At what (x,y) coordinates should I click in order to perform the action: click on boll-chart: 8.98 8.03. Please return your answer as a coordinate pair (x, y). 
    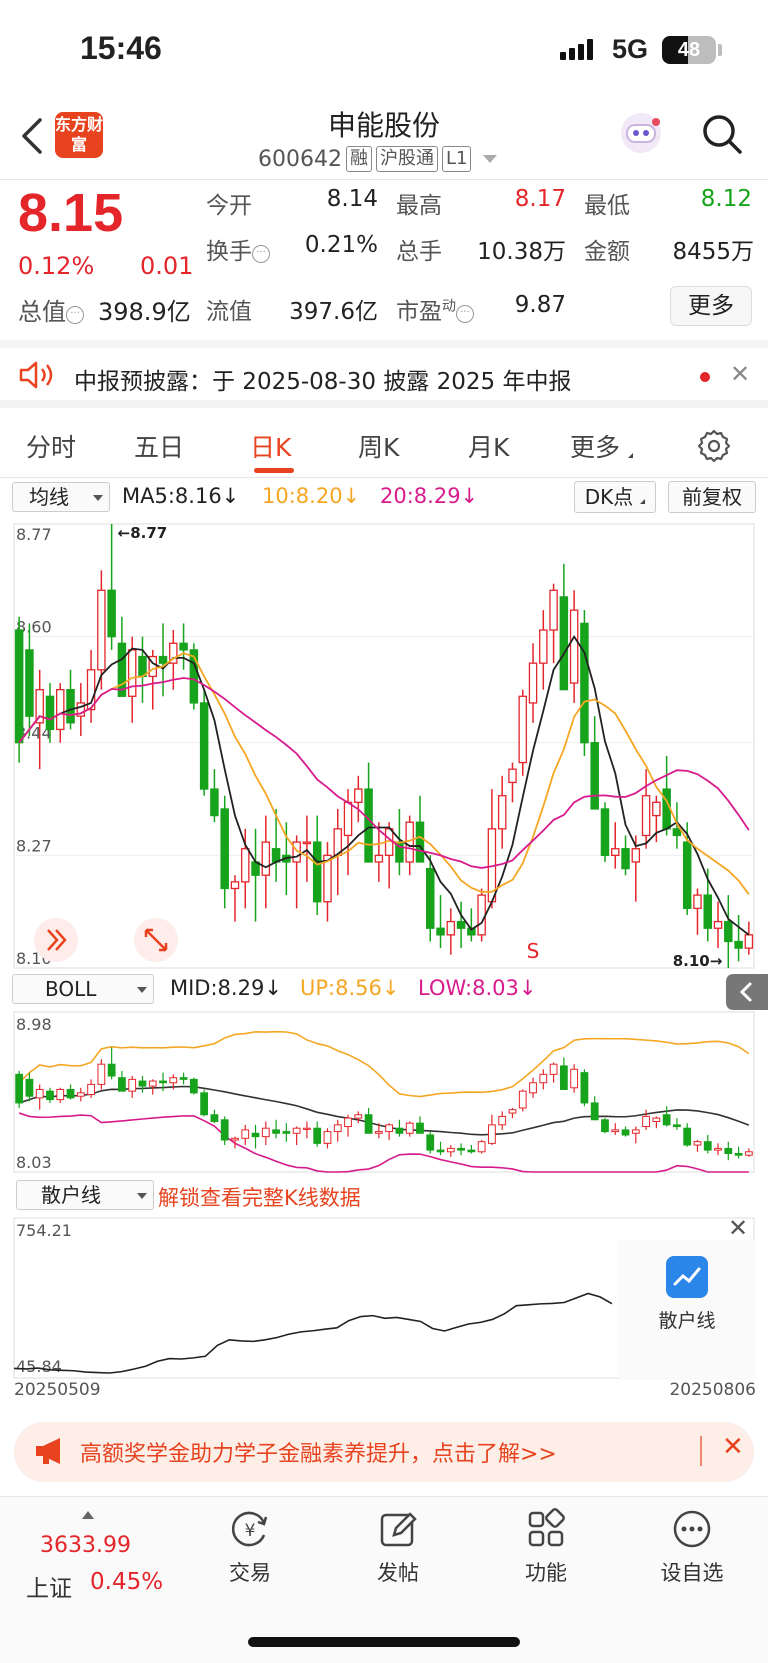
    Looking at the image, I should click on (384, 1091).